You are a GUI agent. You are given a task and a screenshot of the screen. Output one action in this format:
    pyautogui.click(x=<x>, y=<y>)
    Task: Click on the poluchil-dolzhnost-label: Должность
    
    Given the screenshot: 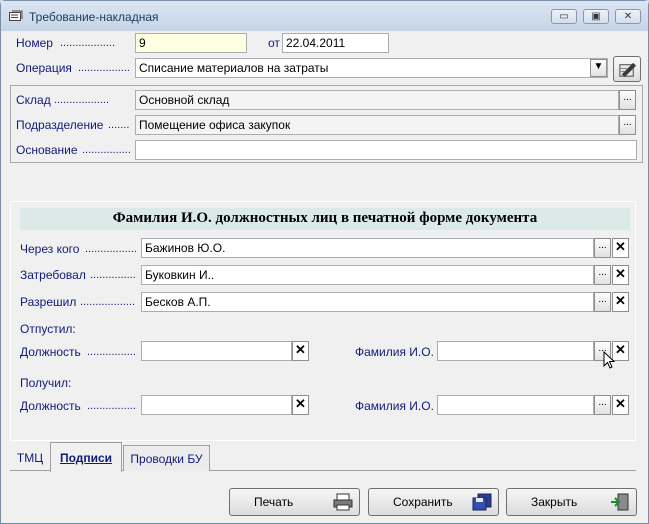 What is the action you would take?
    pyautogui.click(x=50, y=406)
    